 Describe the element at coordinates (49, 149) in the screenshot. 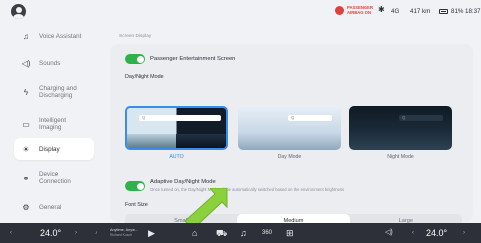

I see `sidebar-item-label: Display` at that location.